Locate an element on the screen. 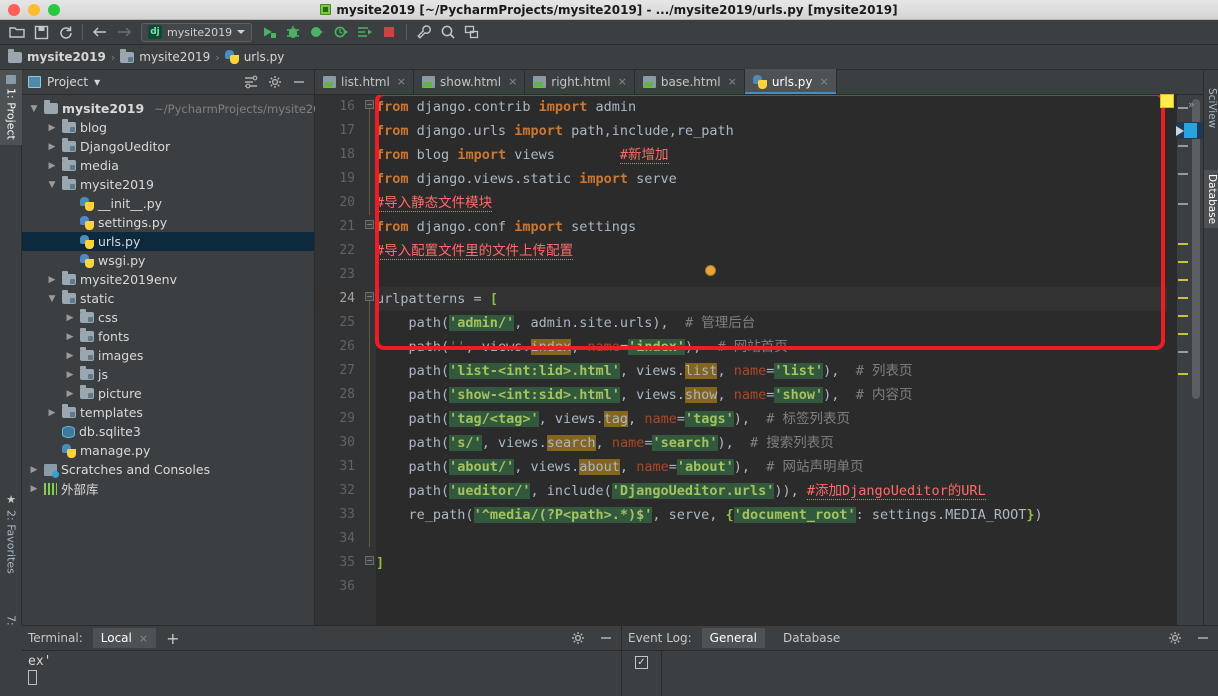 The height and width of the screenshot is (696, 1218). fold-marker-urlpatterns: − is located at coordinates (369, 296).